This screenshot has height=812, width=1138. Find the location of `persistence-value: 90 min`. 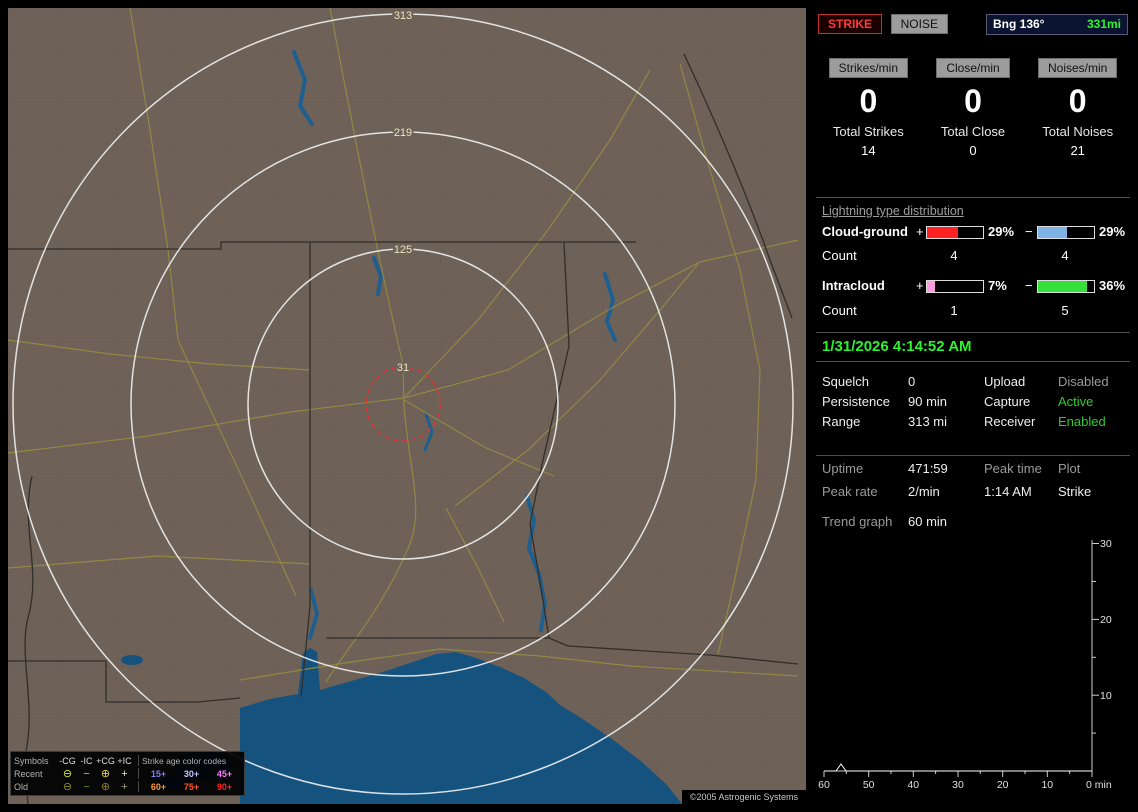

persistence-value: 90 min is located at coordinates (928, 401).